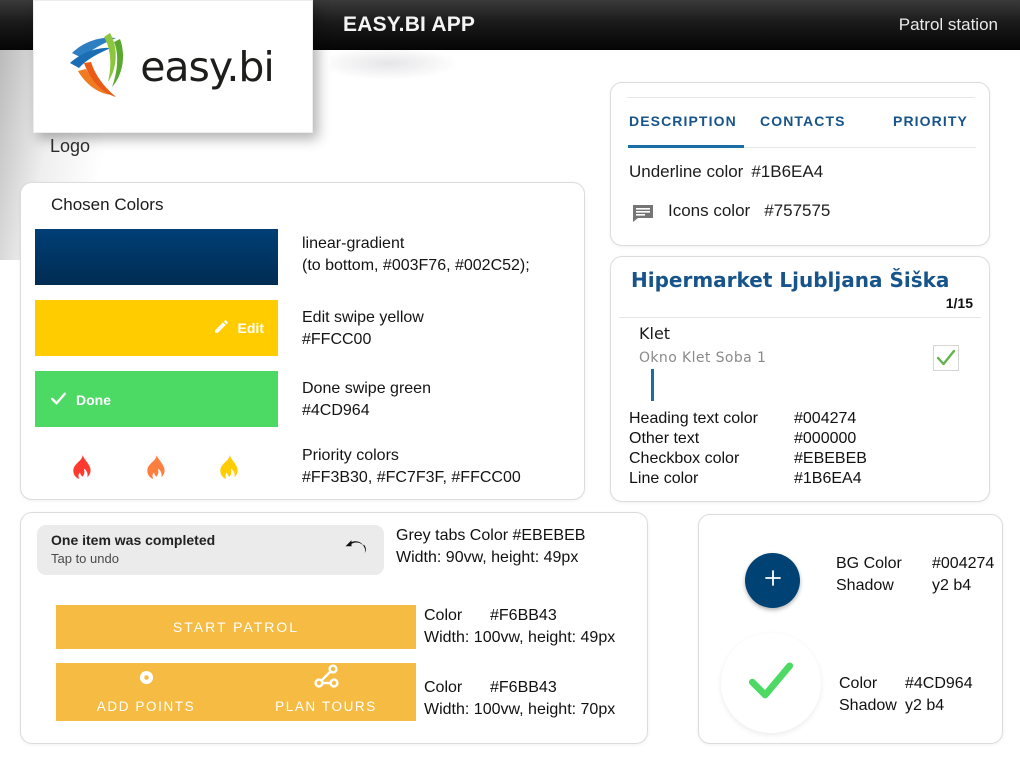  I want to click on icons-color-value: #757575, so click(797, 210).